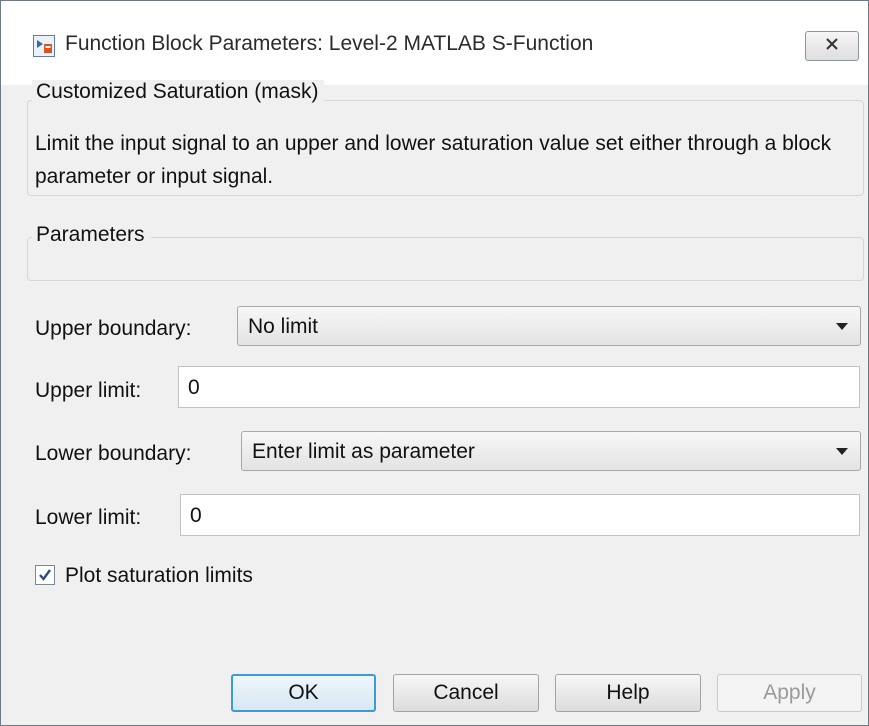 Image resolution: width=869 pixels, height=726 pixels. What do you see at coordinates (113, 328) in the screenshot?
I see `upper-boundary-label: Upper boundary:` at bounding box center [113, 328].